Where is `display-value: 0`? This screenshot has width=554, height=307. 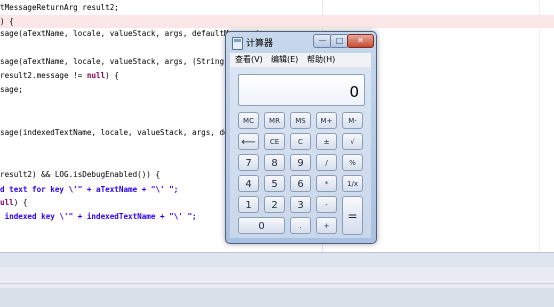 display-value: 0 is located at coordinates (354, 92).